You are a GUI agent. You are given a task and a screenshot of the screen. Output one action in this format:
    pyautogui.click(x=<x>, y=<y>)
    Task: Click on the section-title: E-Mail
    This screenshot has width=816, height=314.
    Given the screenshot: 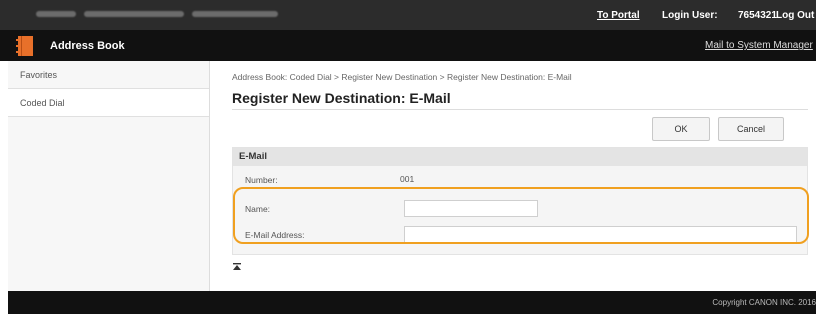 What is the action you would take?
    pyautogui.click(x=520, y=157)
    